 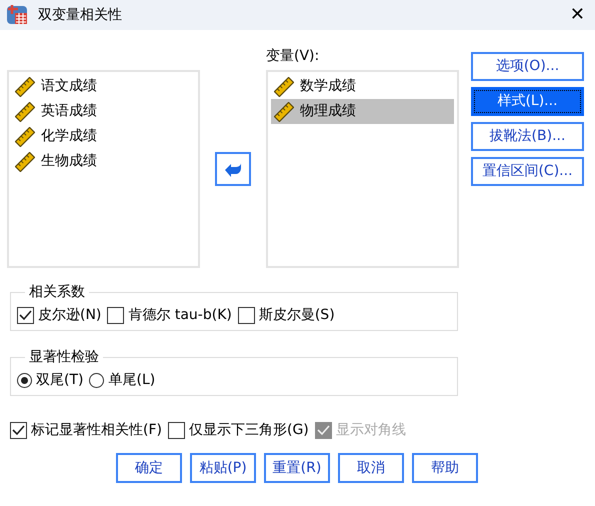 I want to click on variable-list: 语文成绩 英语成绩 化学成绩 生物成绩, so click(x=103, y=169).